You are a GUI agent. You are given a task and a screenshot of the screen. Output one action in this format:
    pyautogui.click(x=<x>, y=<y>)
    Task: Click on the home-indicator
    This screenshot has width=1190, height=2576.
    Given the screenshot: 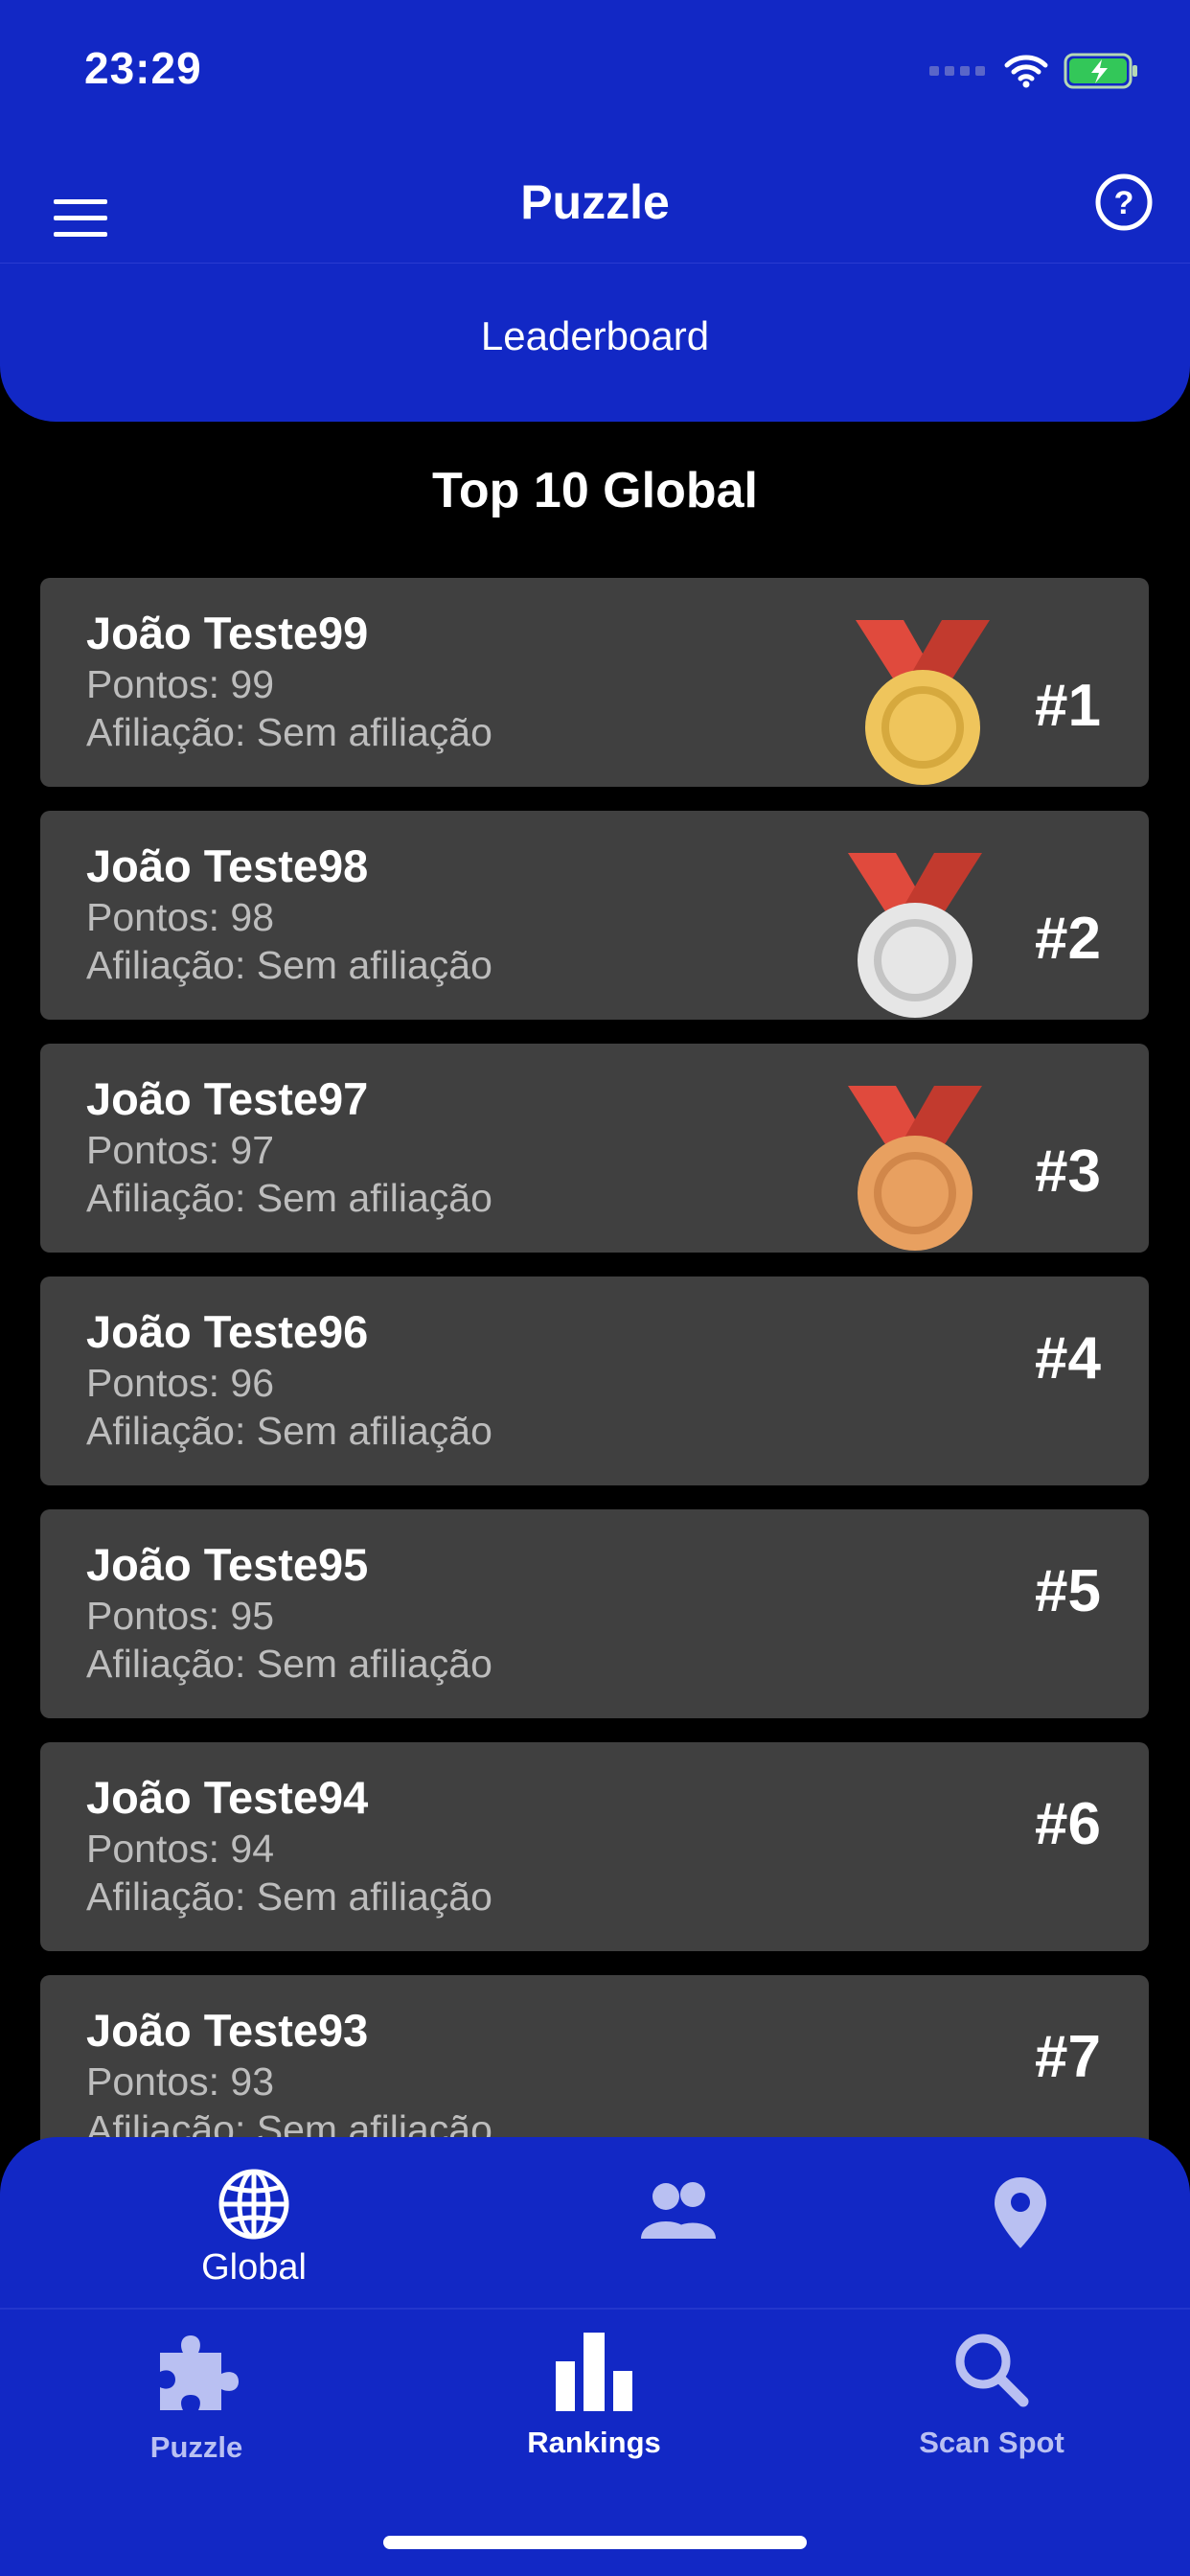 What is the action you would take?
    pyautogui.click(x=595, y=2542)
    